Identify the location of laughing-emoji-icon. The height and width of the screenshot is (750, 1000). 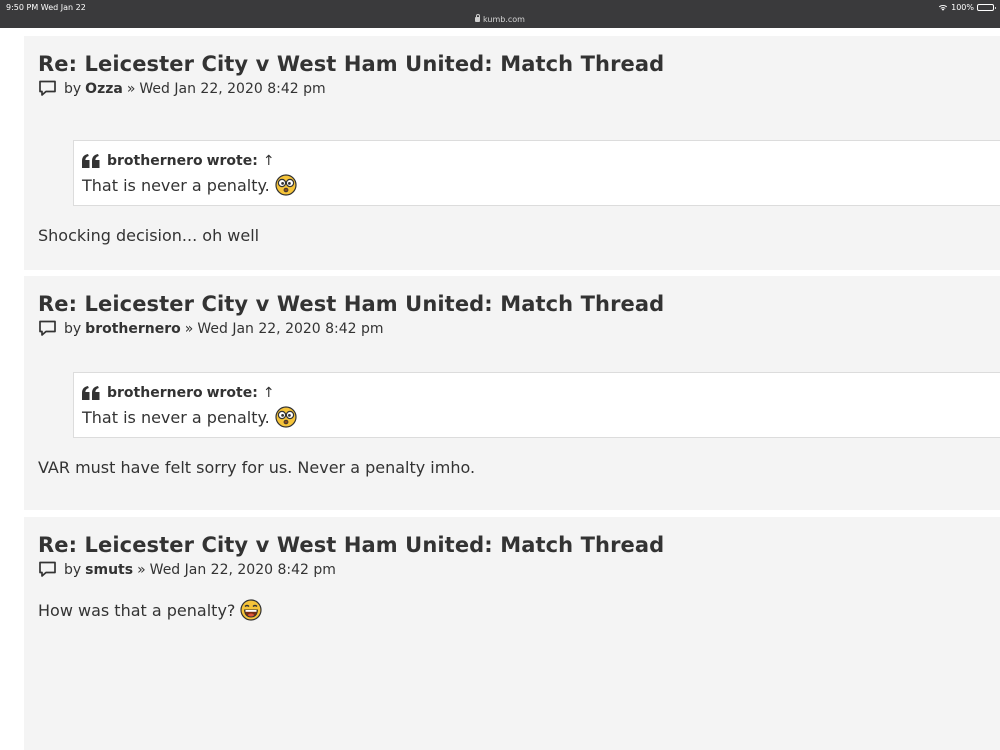
(251, 610).